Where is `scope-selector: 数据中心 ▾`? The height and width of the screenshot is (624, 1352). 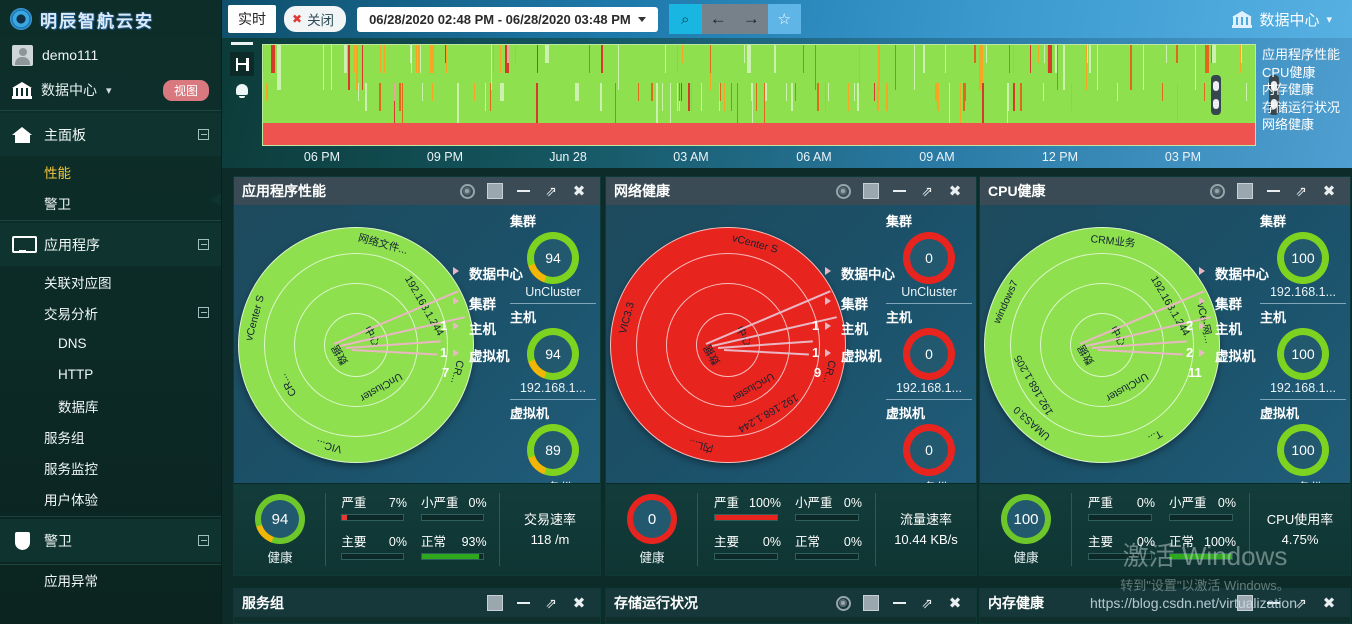 scope-selector: 数据中心 ▾ is located at coordinates (1289, 19).